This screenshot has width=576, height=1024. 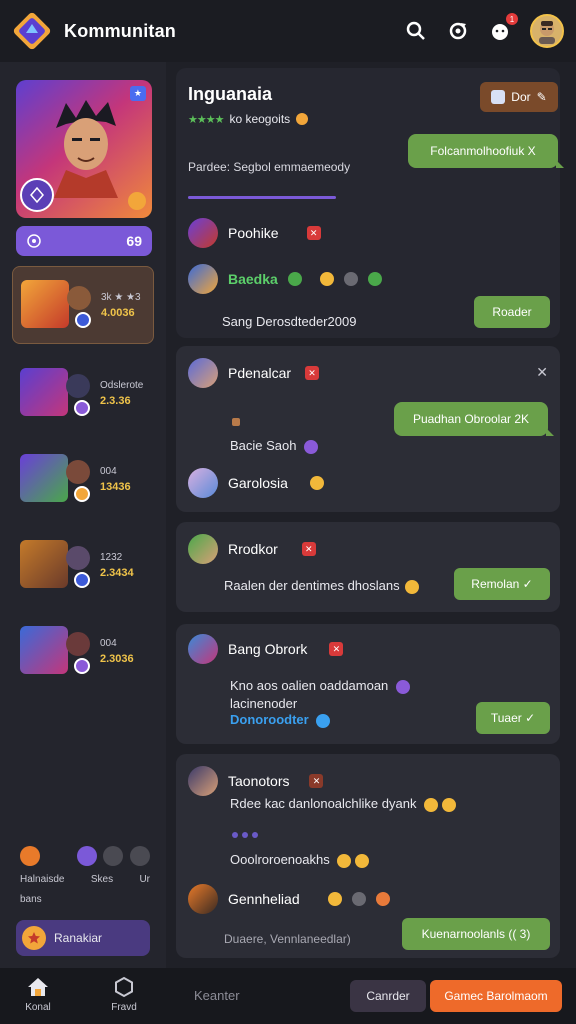 I want to click on message-link: Donoroodter, so click(x=280, y=720).